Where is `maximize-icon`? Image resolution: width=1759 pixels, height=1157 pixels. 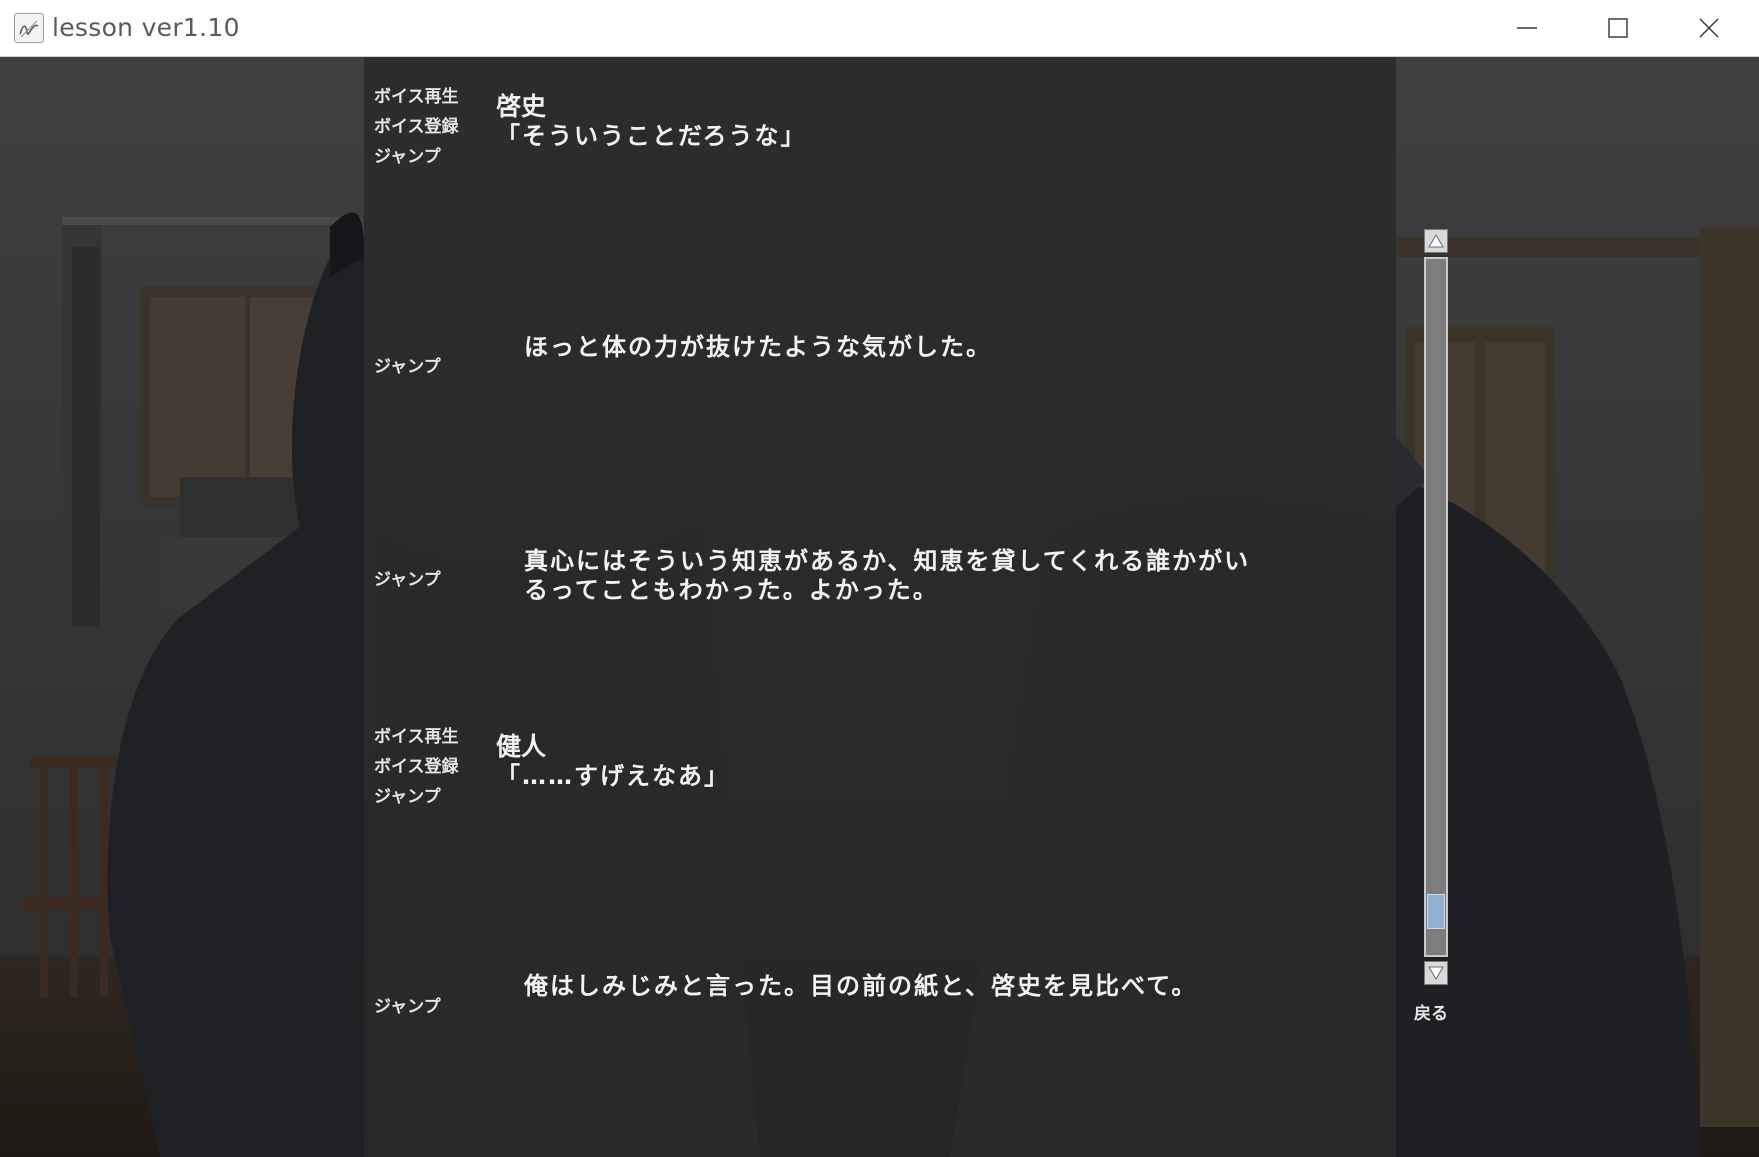 maximize-icon is located at coordinates (1618, 28).